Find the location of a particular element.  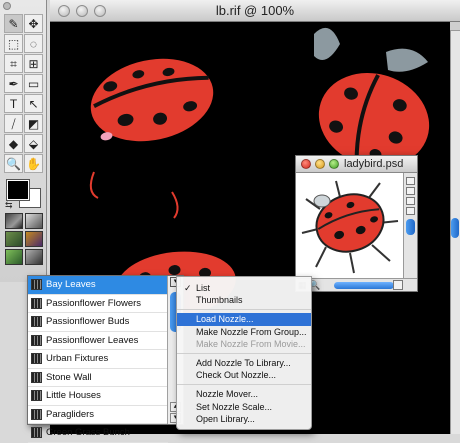

color-swatches: ⇆ is located at coordinates (24, 194).